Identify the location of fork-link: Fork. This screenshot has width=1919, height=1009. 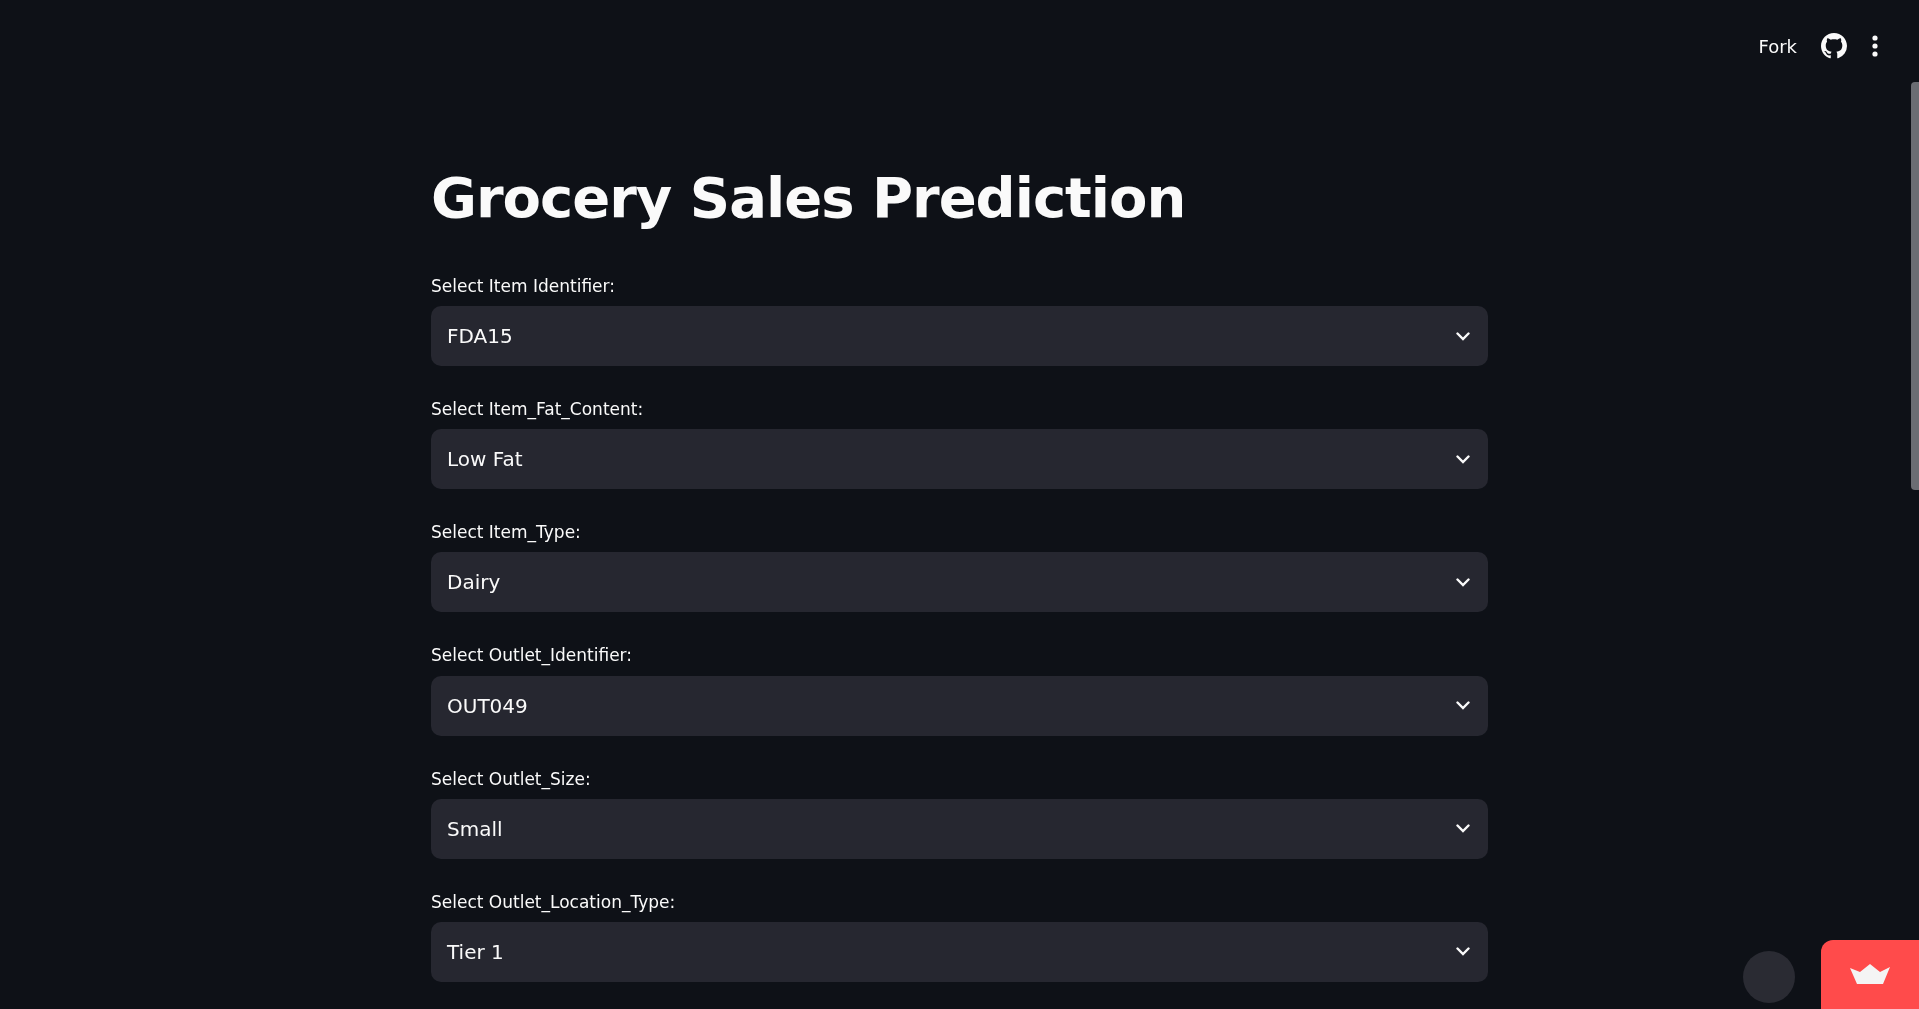
(1777, 46).